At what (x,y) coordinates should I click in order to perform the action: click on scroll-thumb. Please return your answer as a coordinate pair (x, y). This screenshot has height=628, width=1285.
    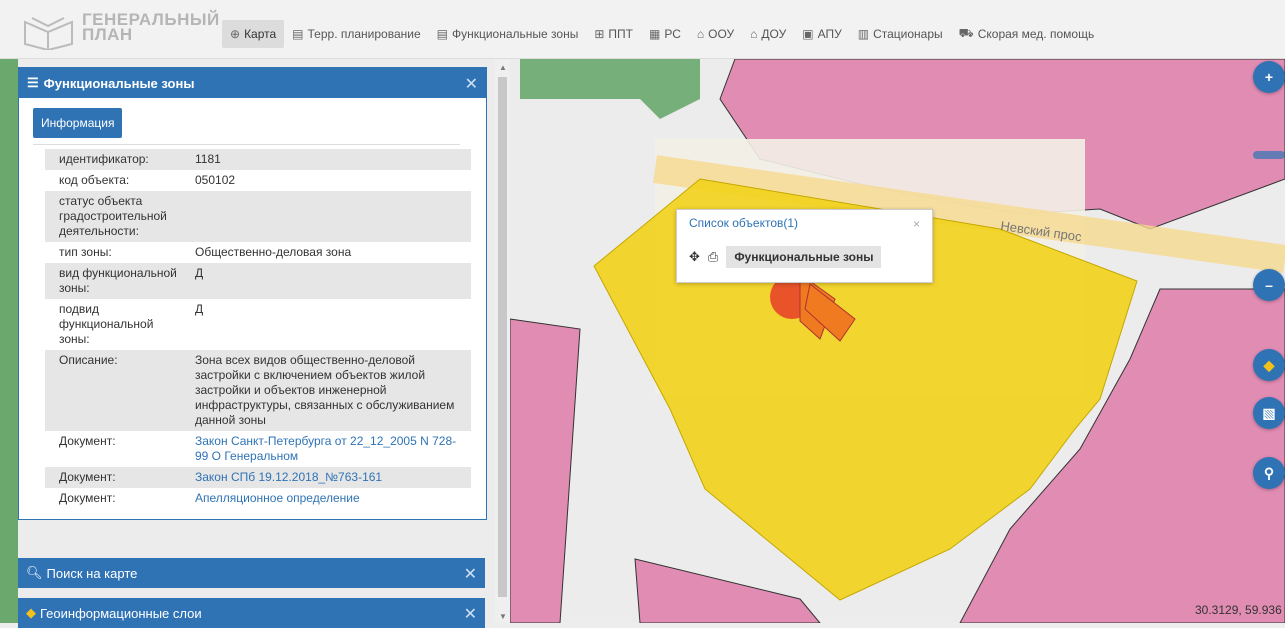
    Looking at the image, I should click on (502, 337).